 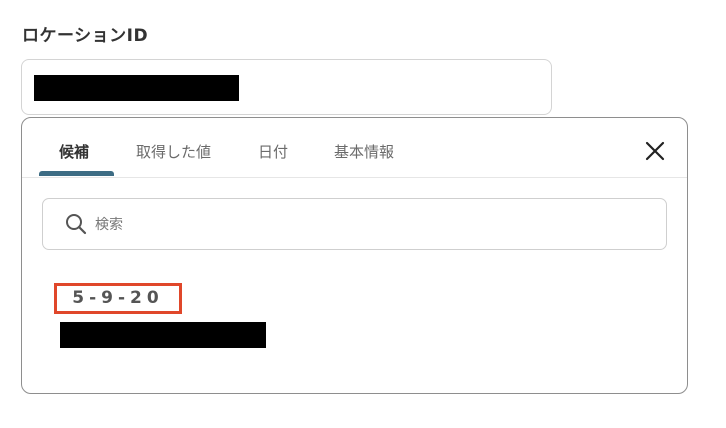 I want to click on tab-basic-info: 基本情報, so click(x=364, y=151).